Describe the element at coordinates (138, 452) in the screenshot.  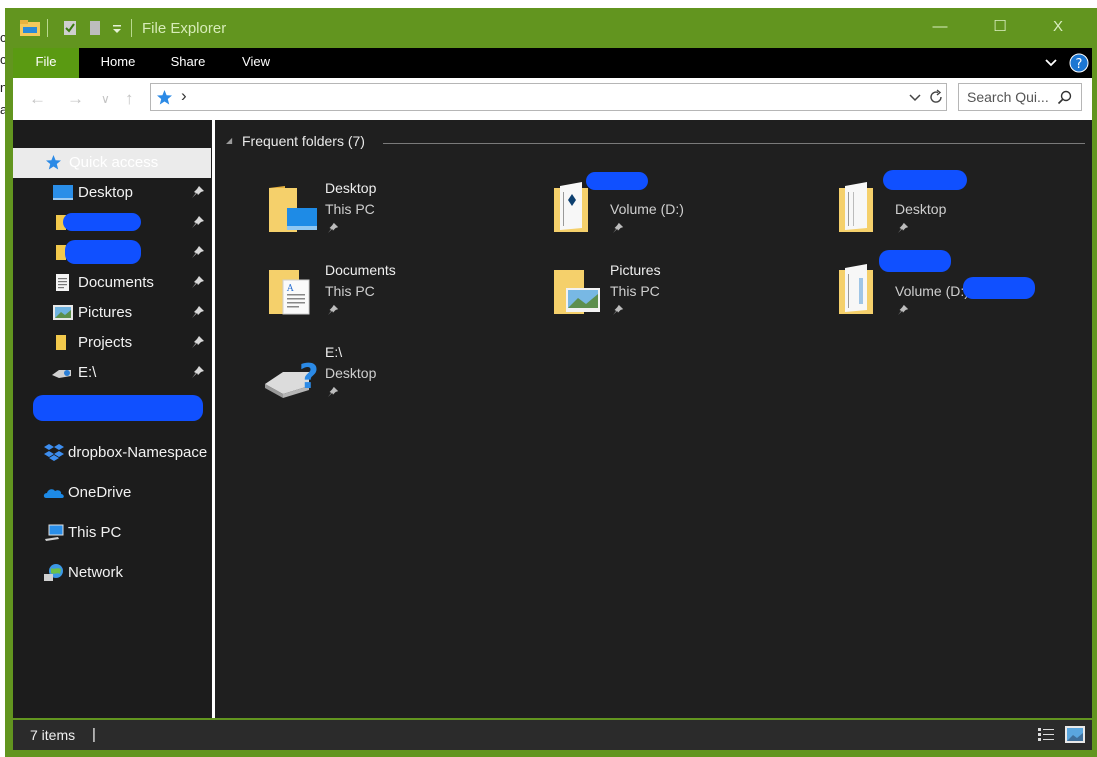
I see `sidebar-item-label: dropbox-Namespace` at that location.